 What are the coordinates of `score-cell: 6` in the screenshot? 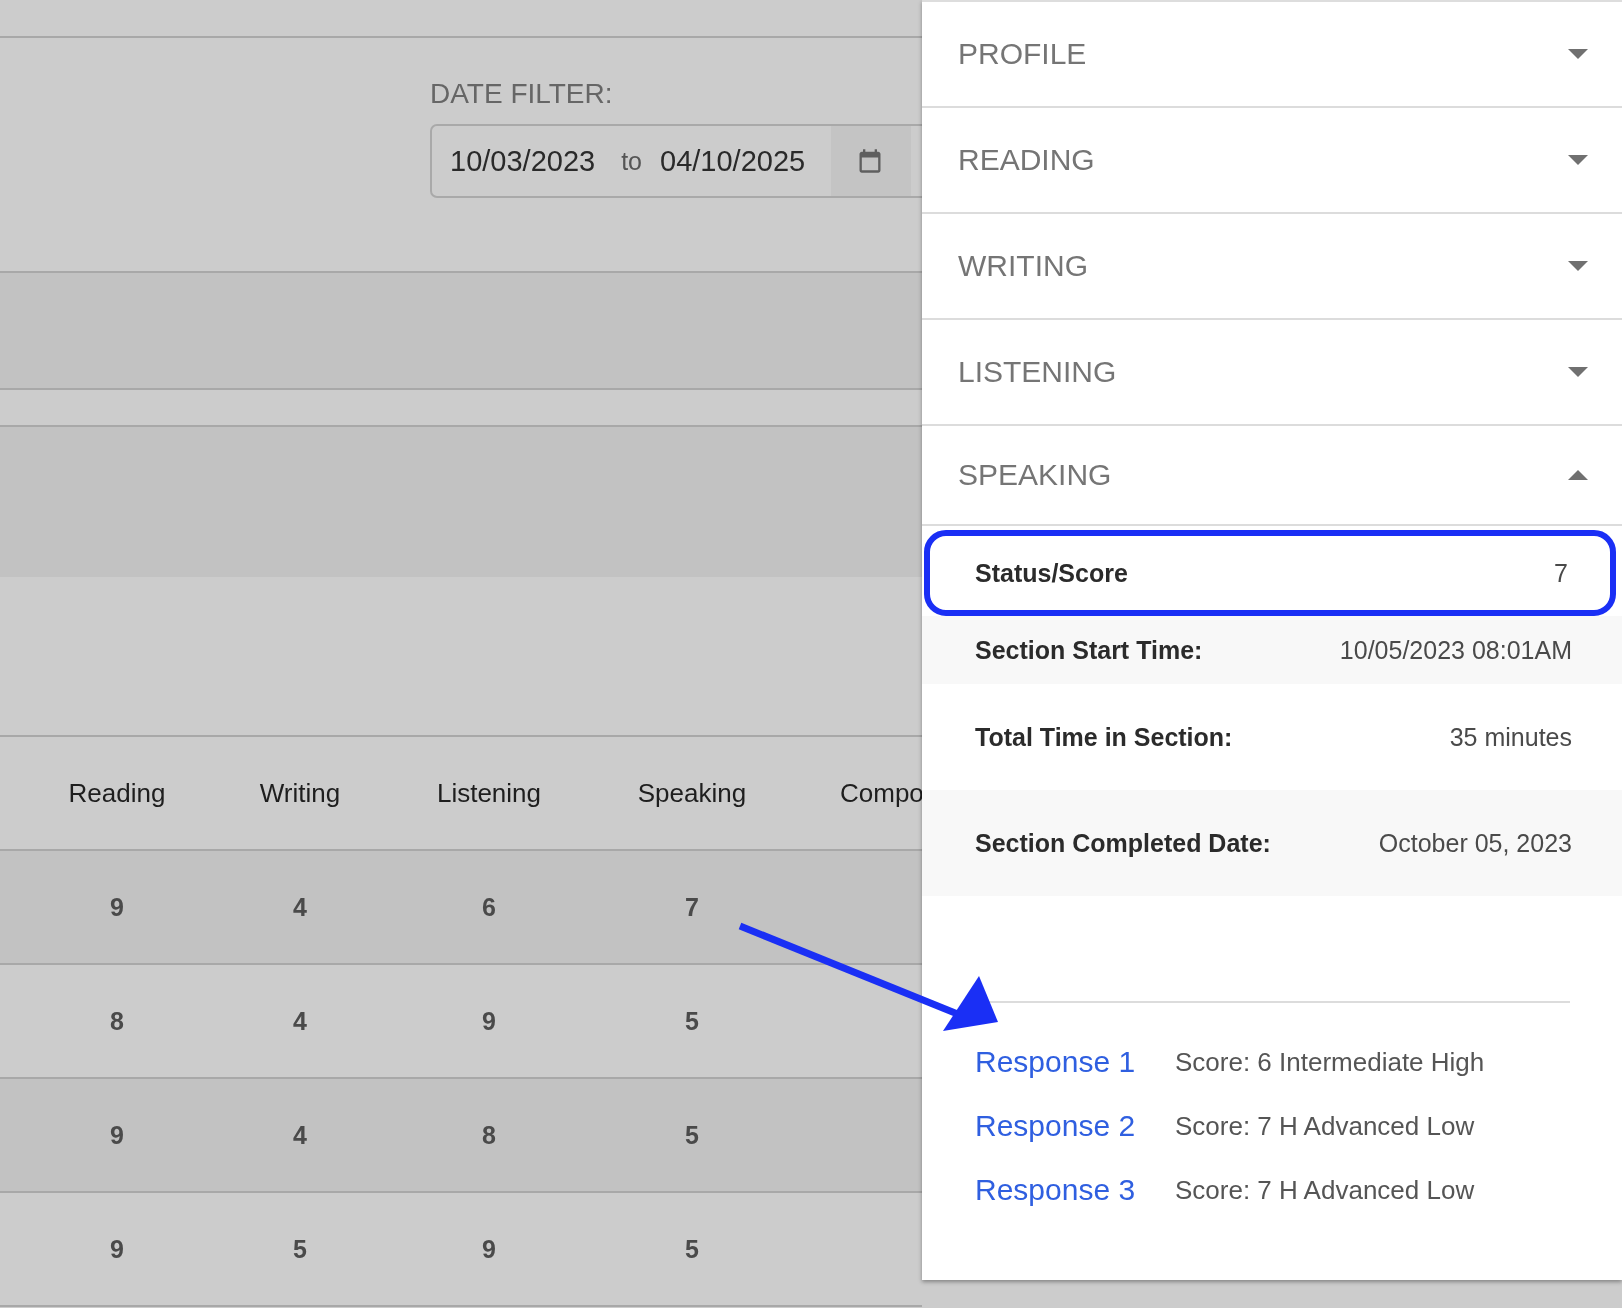 It's located at (489, 907).